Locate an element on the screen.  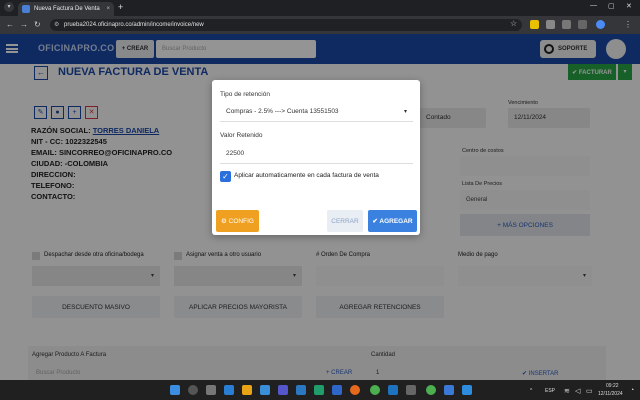
bookmark-star-icon: ☆ is located at coordinates (513, 23).